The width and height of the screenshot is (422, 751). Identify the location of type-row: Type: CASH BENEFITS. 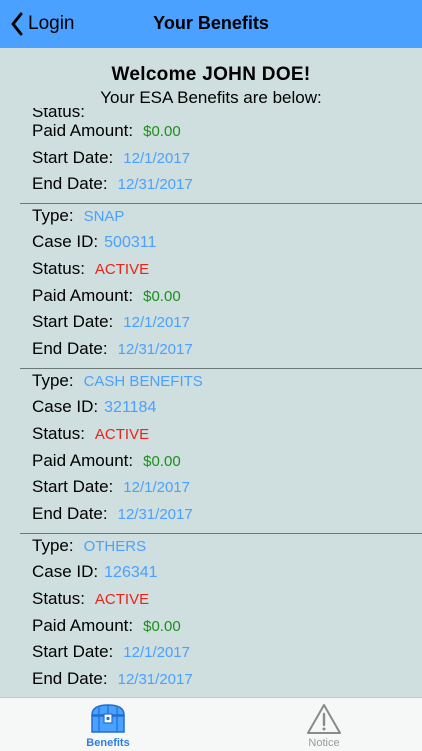
(117, 383).